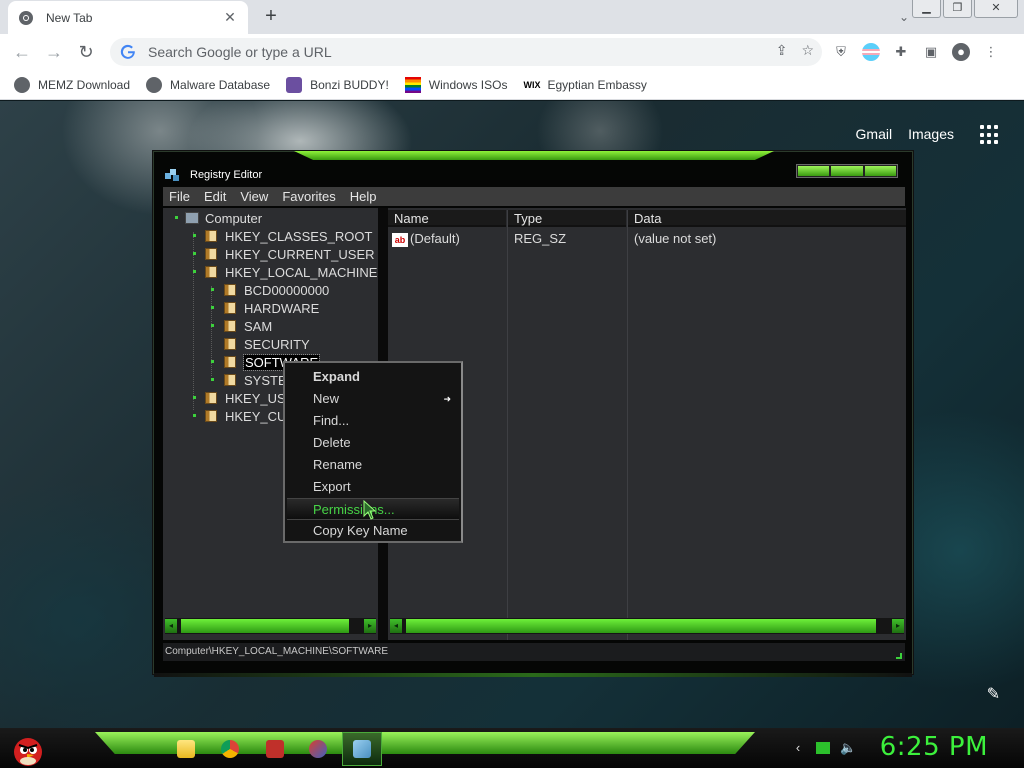  I want to click on back-button: ←, so click(22, 52).